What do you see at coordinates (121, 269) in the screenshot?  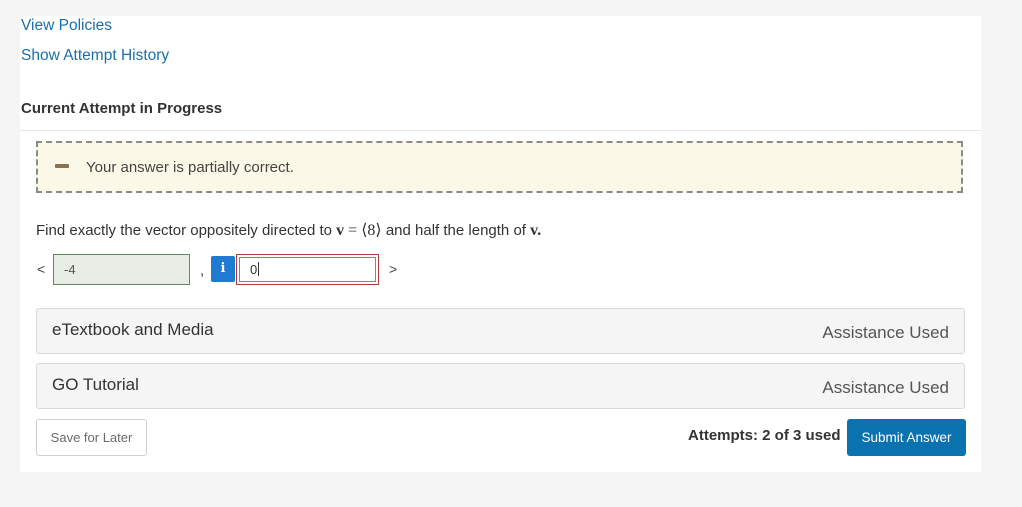 I see `component-1-input: -4` at bounding box center [121, 269].